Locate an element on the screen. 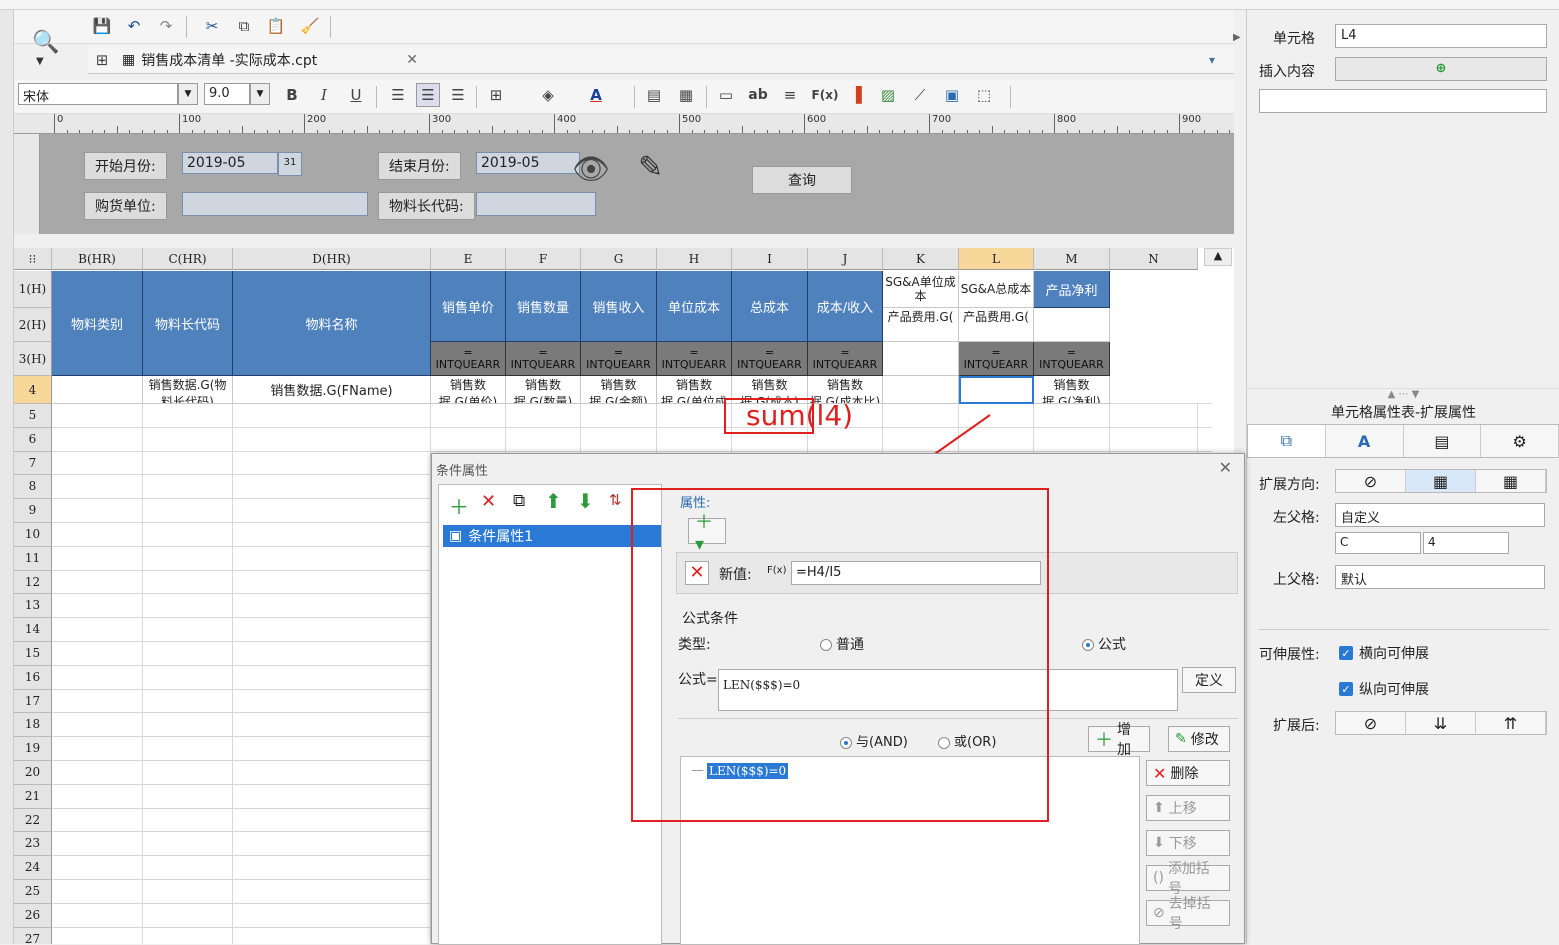 The width and height of the screenshot is (1559, 945). expand-dir-segment: ⊘ ▦ ▦ is located at coordinates (1441, 481).